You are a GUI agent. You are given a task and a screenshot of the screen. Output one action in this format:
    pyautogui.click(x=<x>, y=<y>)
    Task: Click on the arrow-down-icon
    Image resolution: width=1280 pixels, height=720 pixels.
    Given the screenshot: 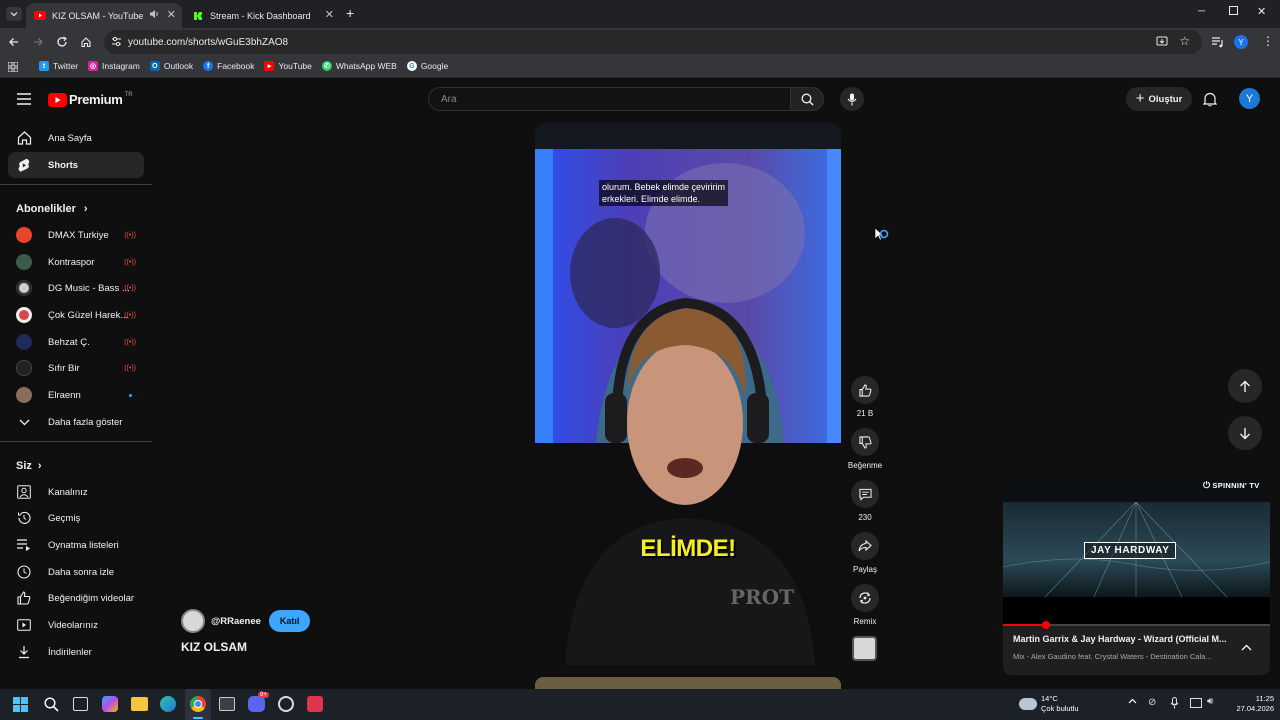 What is the action you would take?
    pyautogui.click(x=1245, y=433)
    